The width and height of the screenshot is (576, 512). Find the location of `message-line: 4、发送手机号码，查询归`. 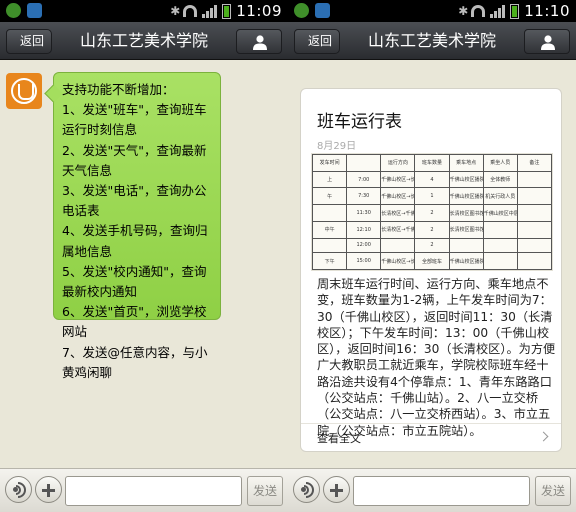

message-line: 4、发送手机号码，查询归 is located at coordinates (135, 231).